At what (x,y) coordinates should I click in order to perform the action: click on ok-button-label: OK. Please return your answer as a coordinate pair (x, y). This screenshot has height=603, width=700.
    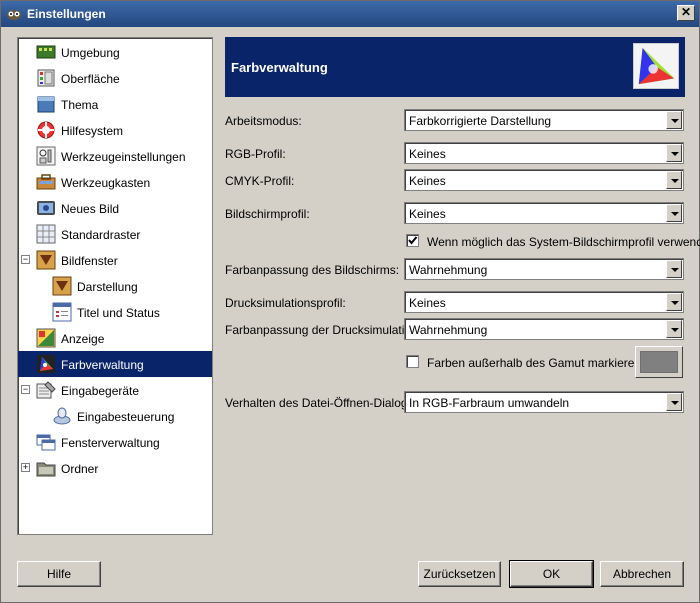
    Looking at the image, I should click on (551, 574).